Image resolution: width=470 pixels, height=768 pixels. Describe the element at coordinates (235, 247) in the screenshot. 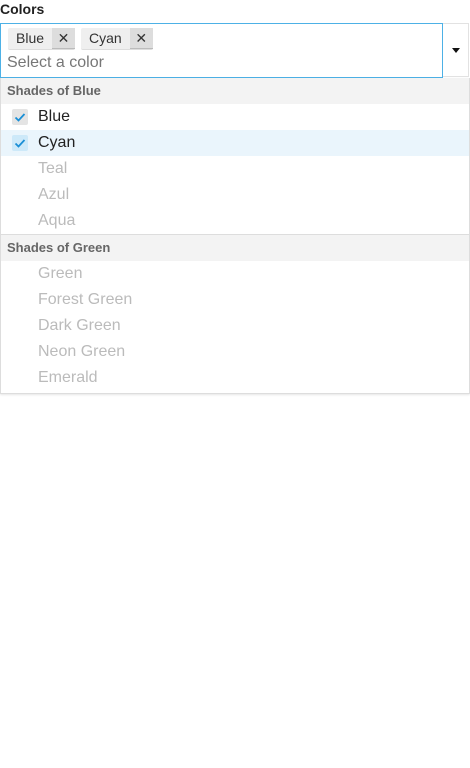

I see `group-header: Shades of Green` at that location.